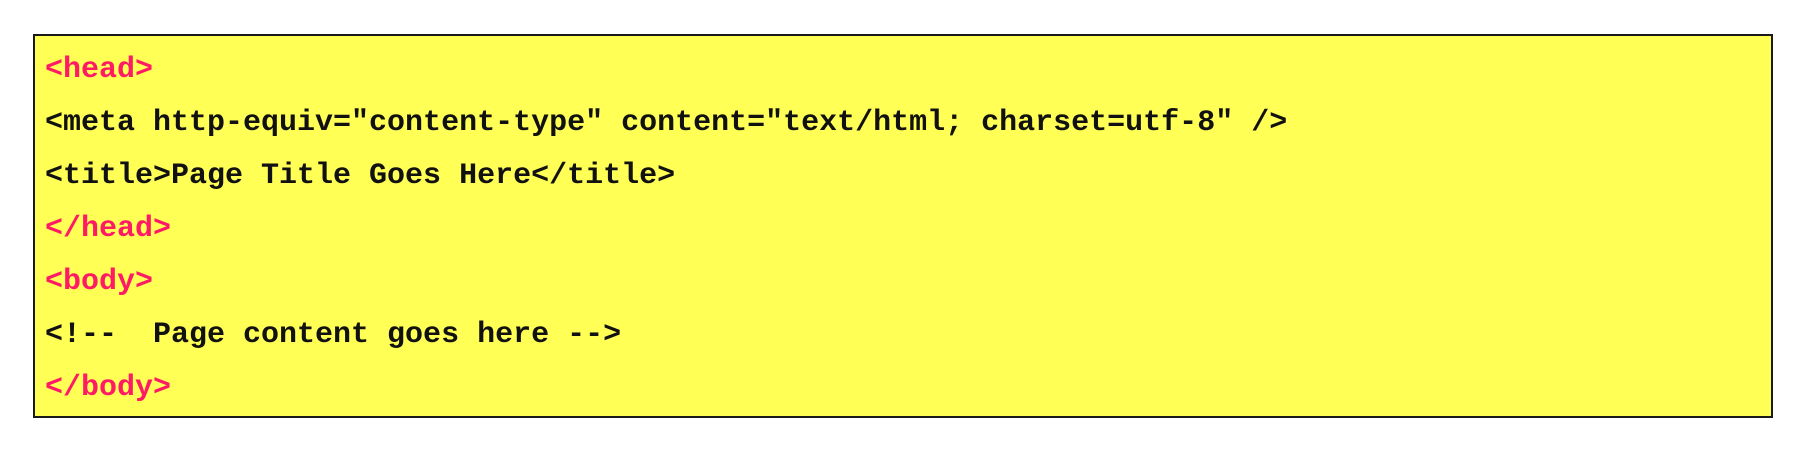 The width and height of the screenshot is (1812, 454). What do you see at coordinates (108, 388) in the screenshot?
I see `code-line-body-close: </body>` at bounding box center [108, 388].